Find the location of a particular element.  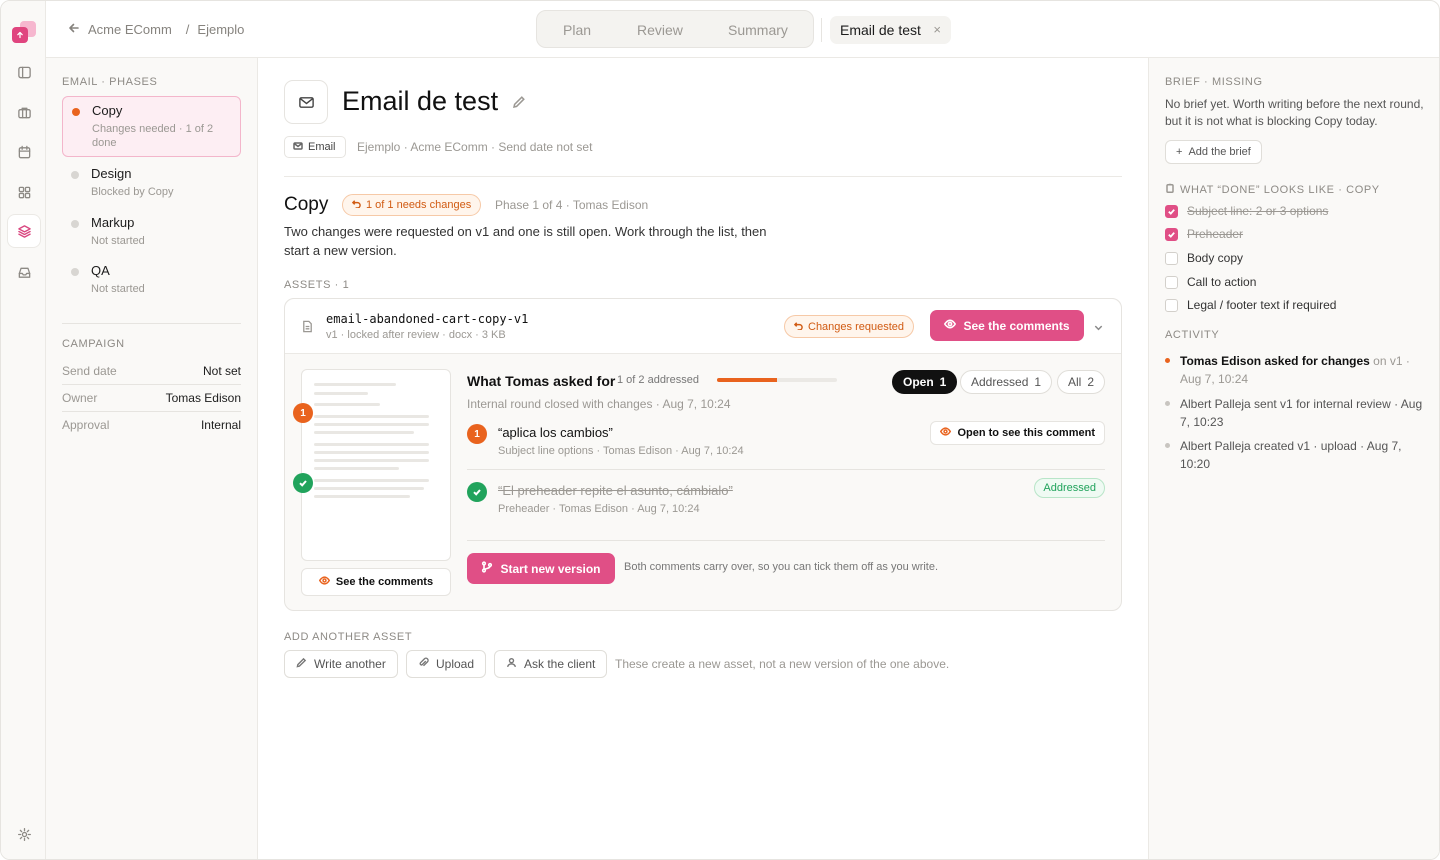

return-arrow-icon is located at coordinates (356, 205).